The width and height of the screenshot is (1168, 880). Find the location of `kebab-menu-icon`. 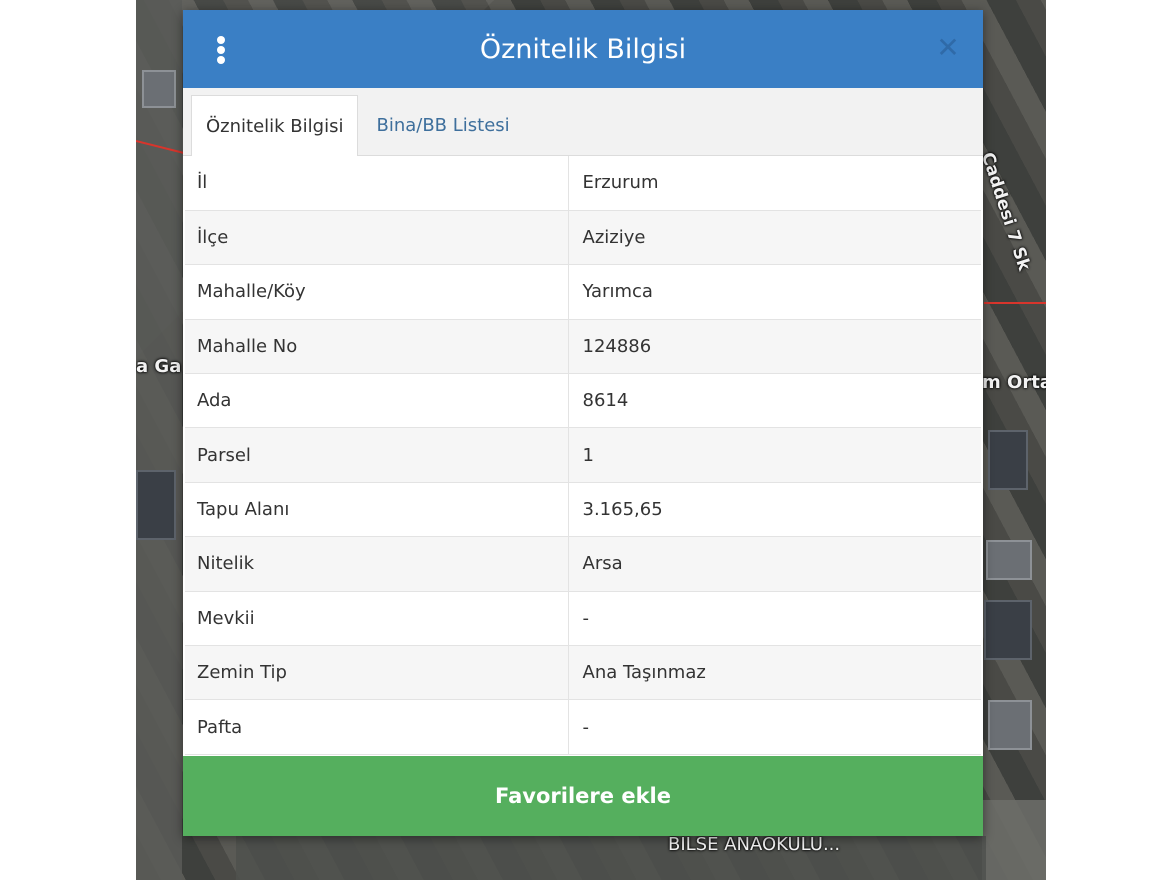

kebab-menu-icon is located at coordinates (221, 50).